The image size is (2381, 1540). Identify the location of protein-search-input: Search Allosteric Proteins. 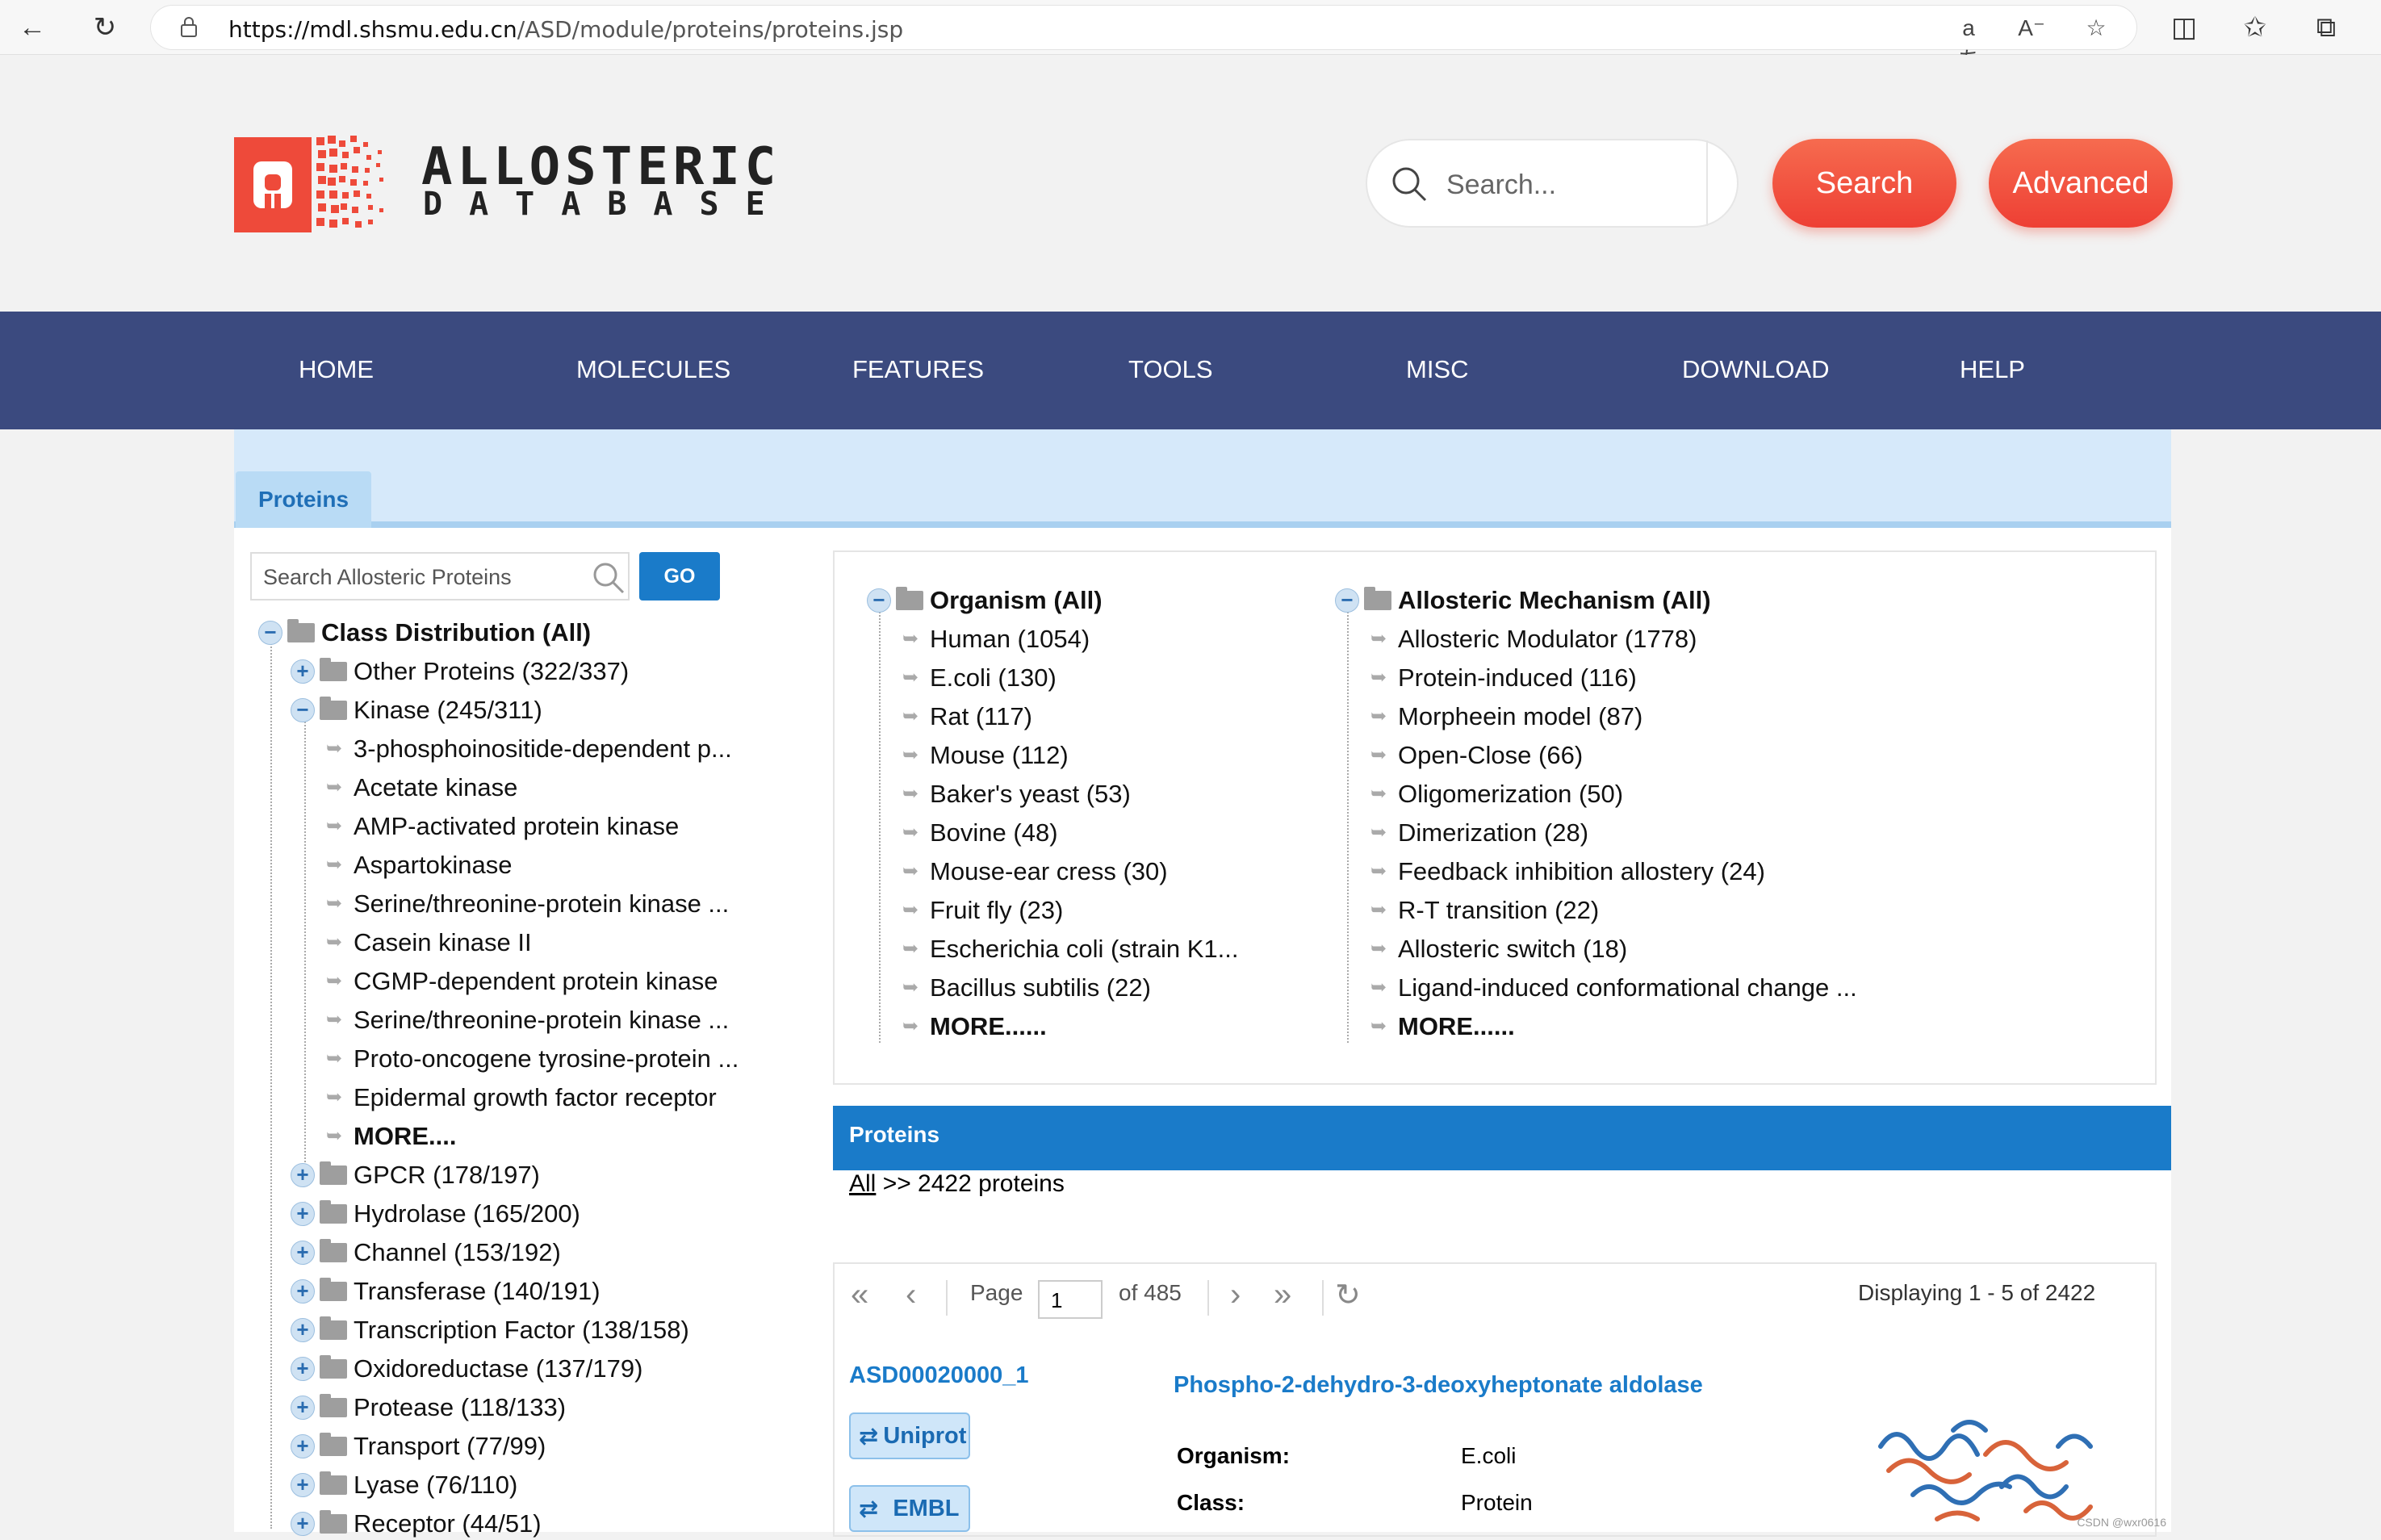
(440, 576).